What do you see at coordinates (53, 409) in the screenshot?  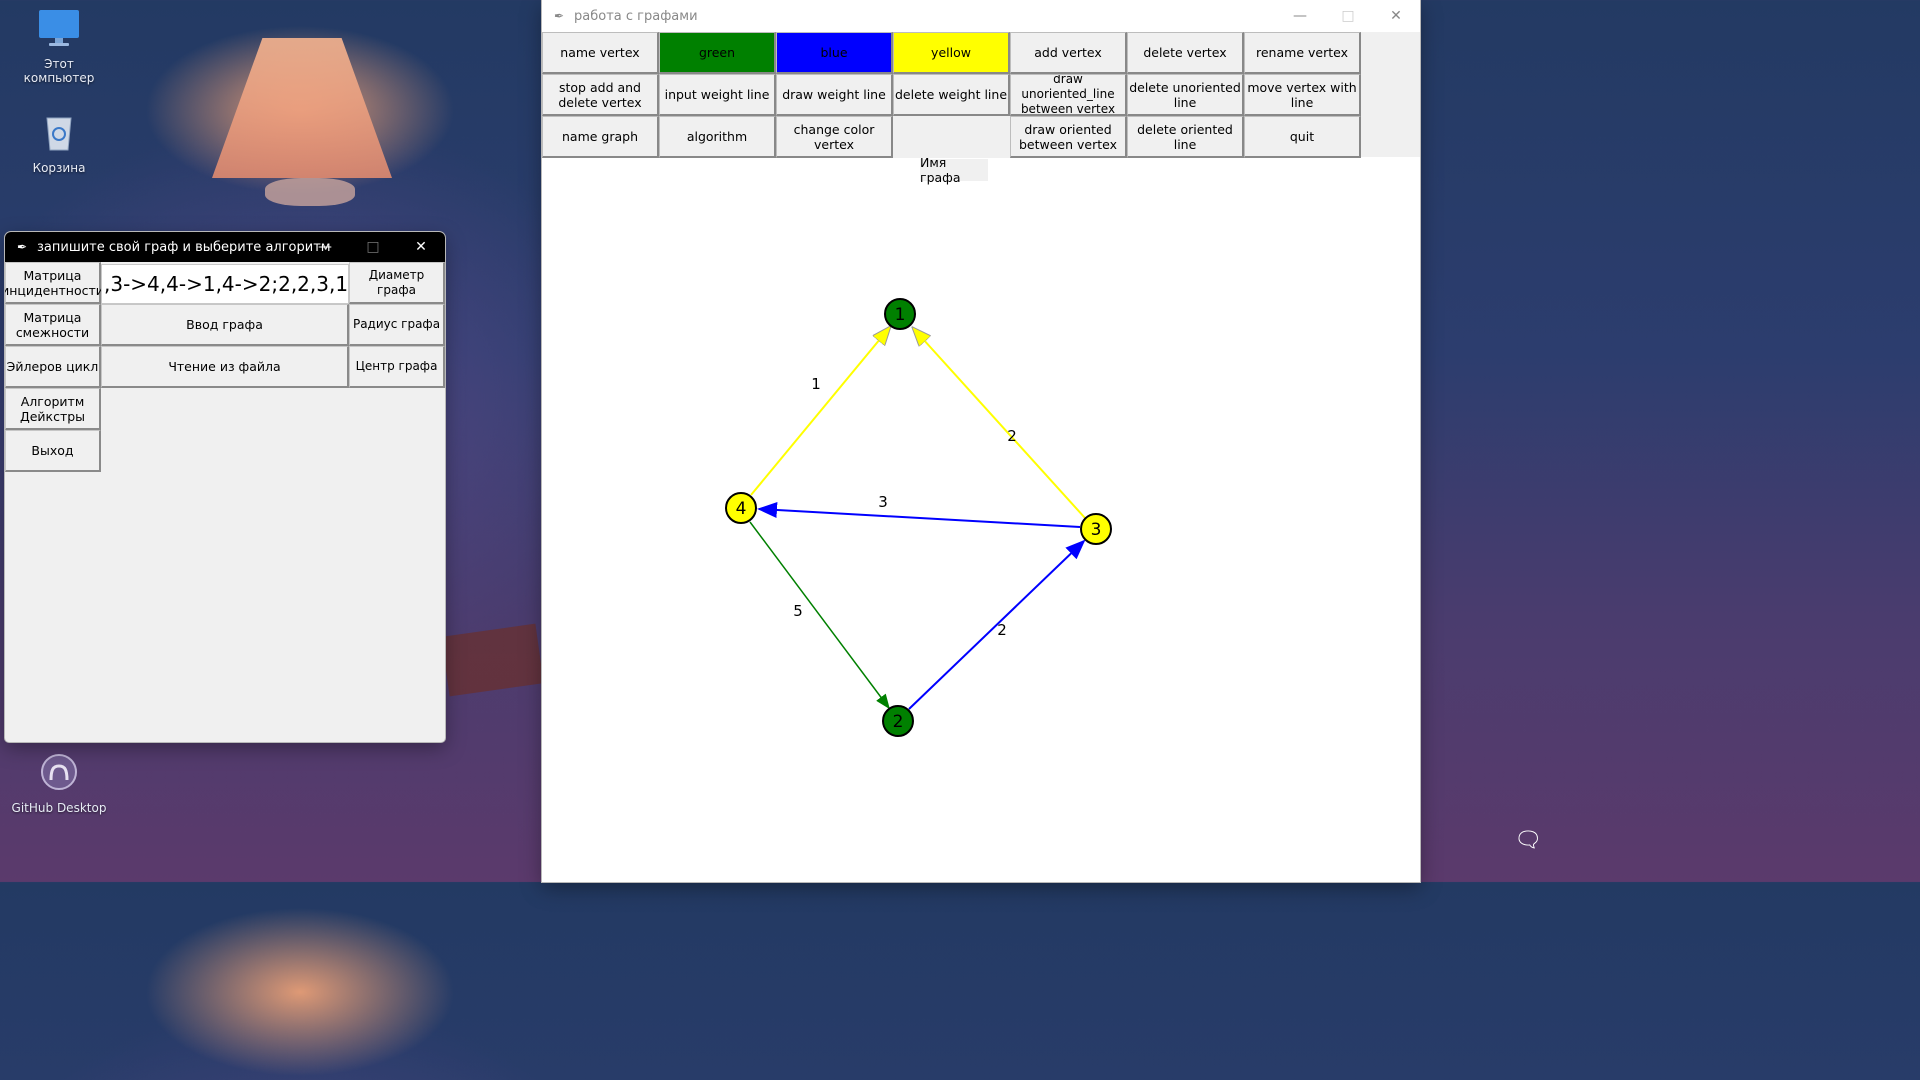 I see `dijkstra-button: Алгоритм Дейкстры` at bounding box center [53, 409].